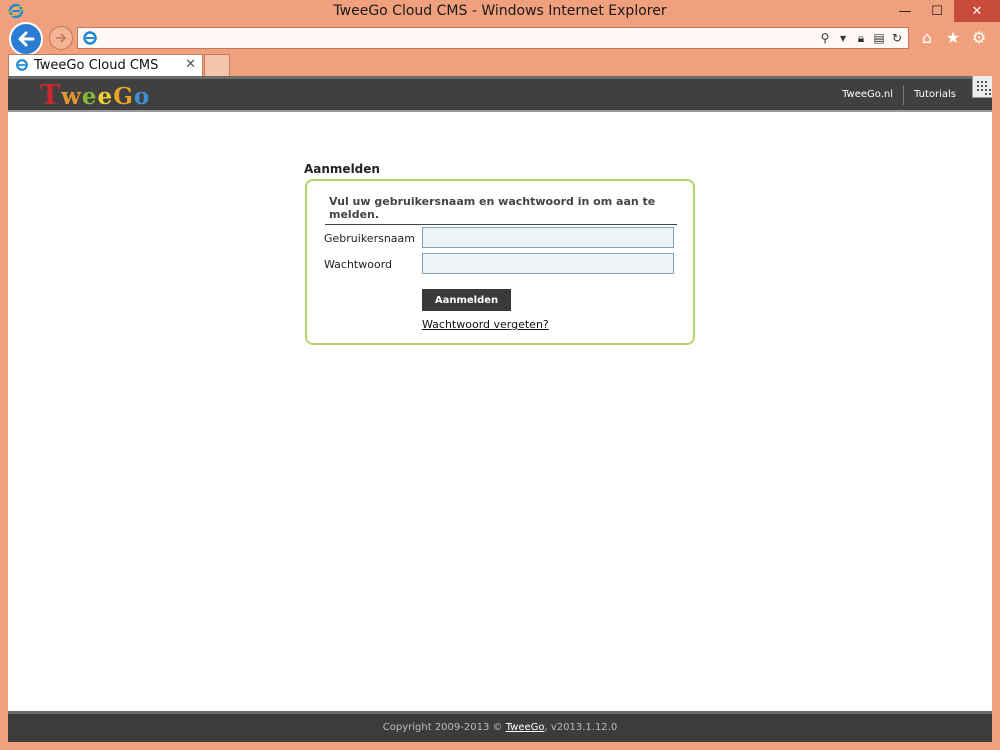  I want to click on back-arrow-icon, so click(26, 39).